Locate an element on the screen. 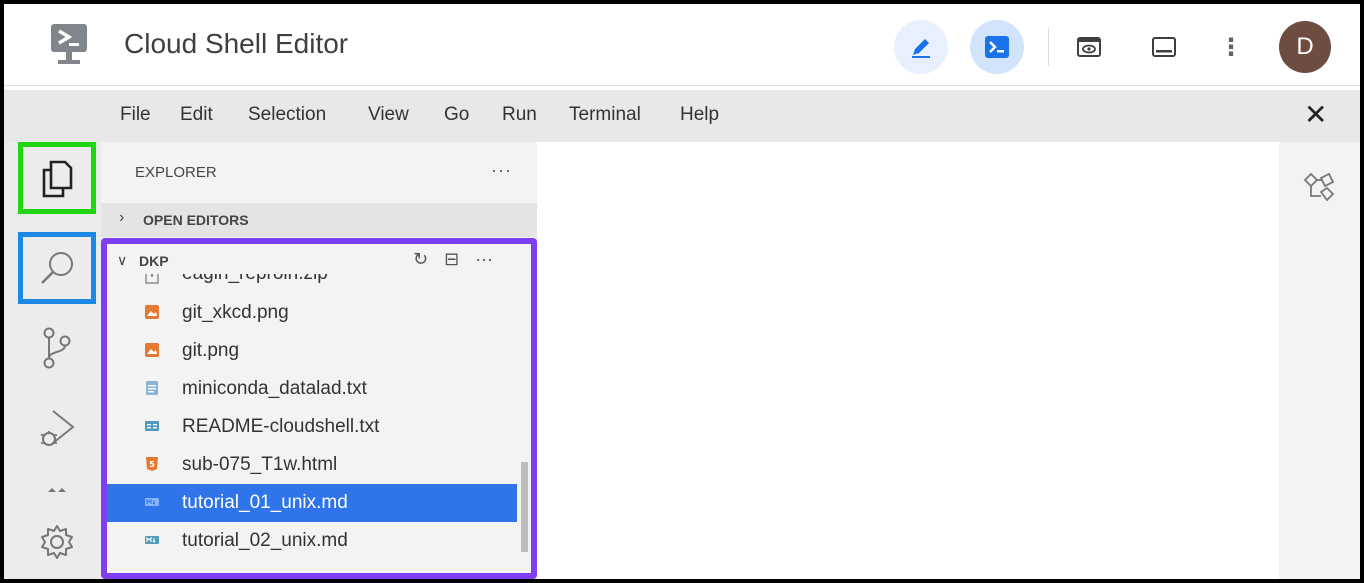  source-control-icon is located at coordinates (57, 348).